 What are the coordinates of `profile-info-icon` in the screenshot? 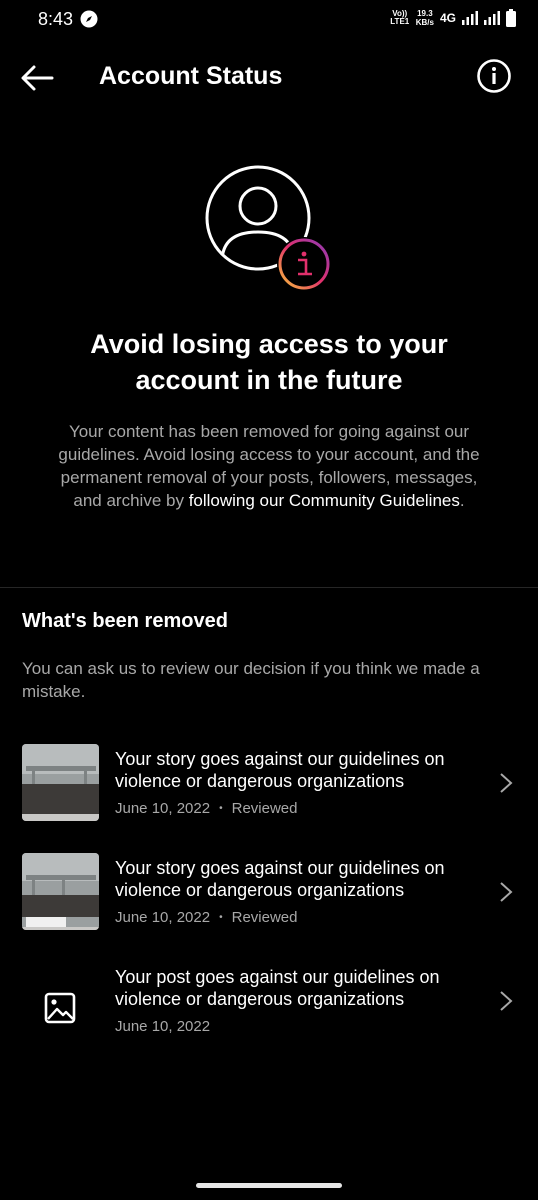 It's located at (268, 228).